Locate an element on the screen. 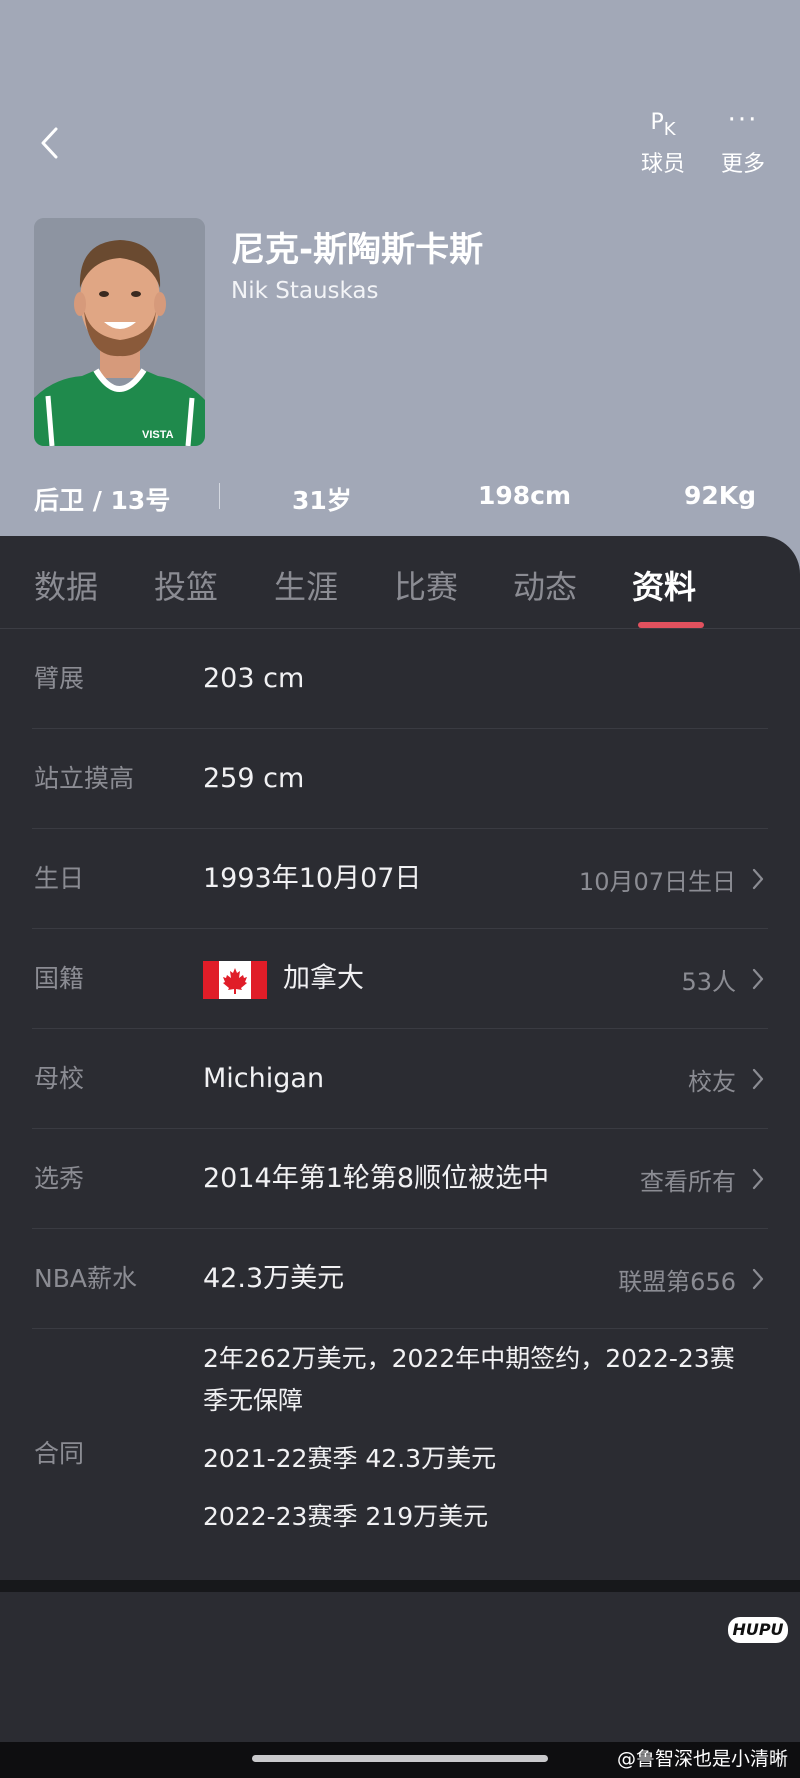  canada-flag-icon is located at coordinates (235, 980).